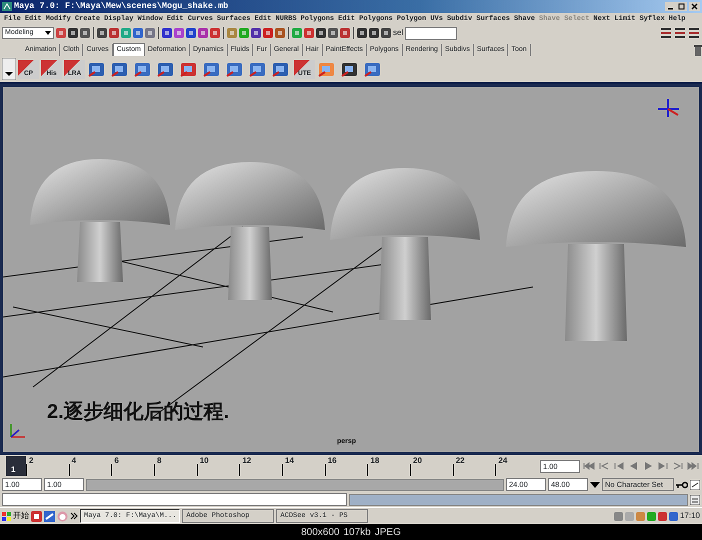  Describe the element at coordinates (357, 533) in the screenshot. I see `image-info-text: 107kb` at that location.